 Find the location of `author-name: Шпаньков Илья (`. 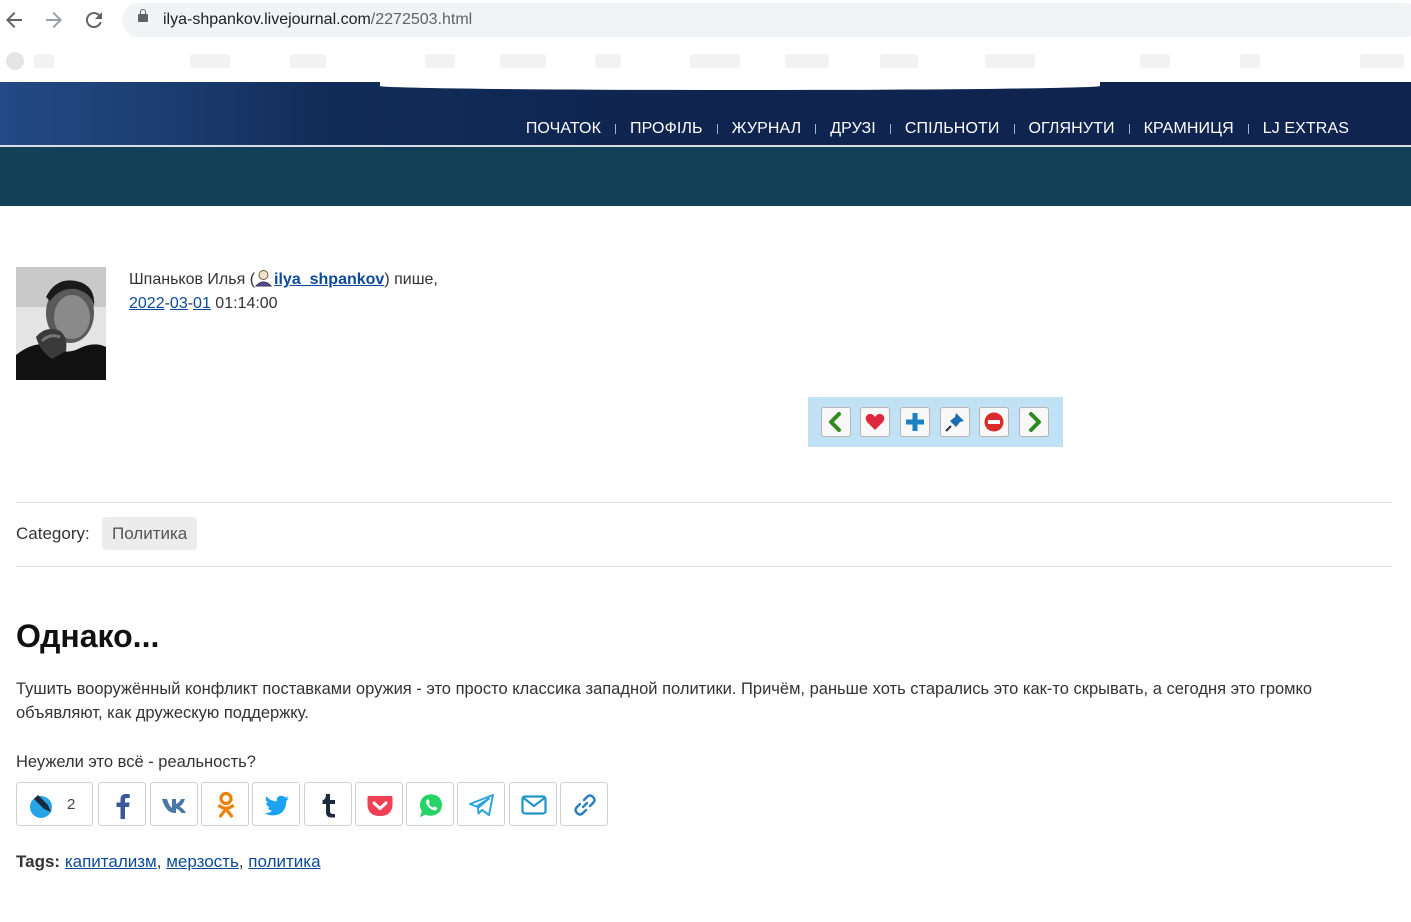

author-name: Шпаньков Илья ( is located at coordinates (192, 279).